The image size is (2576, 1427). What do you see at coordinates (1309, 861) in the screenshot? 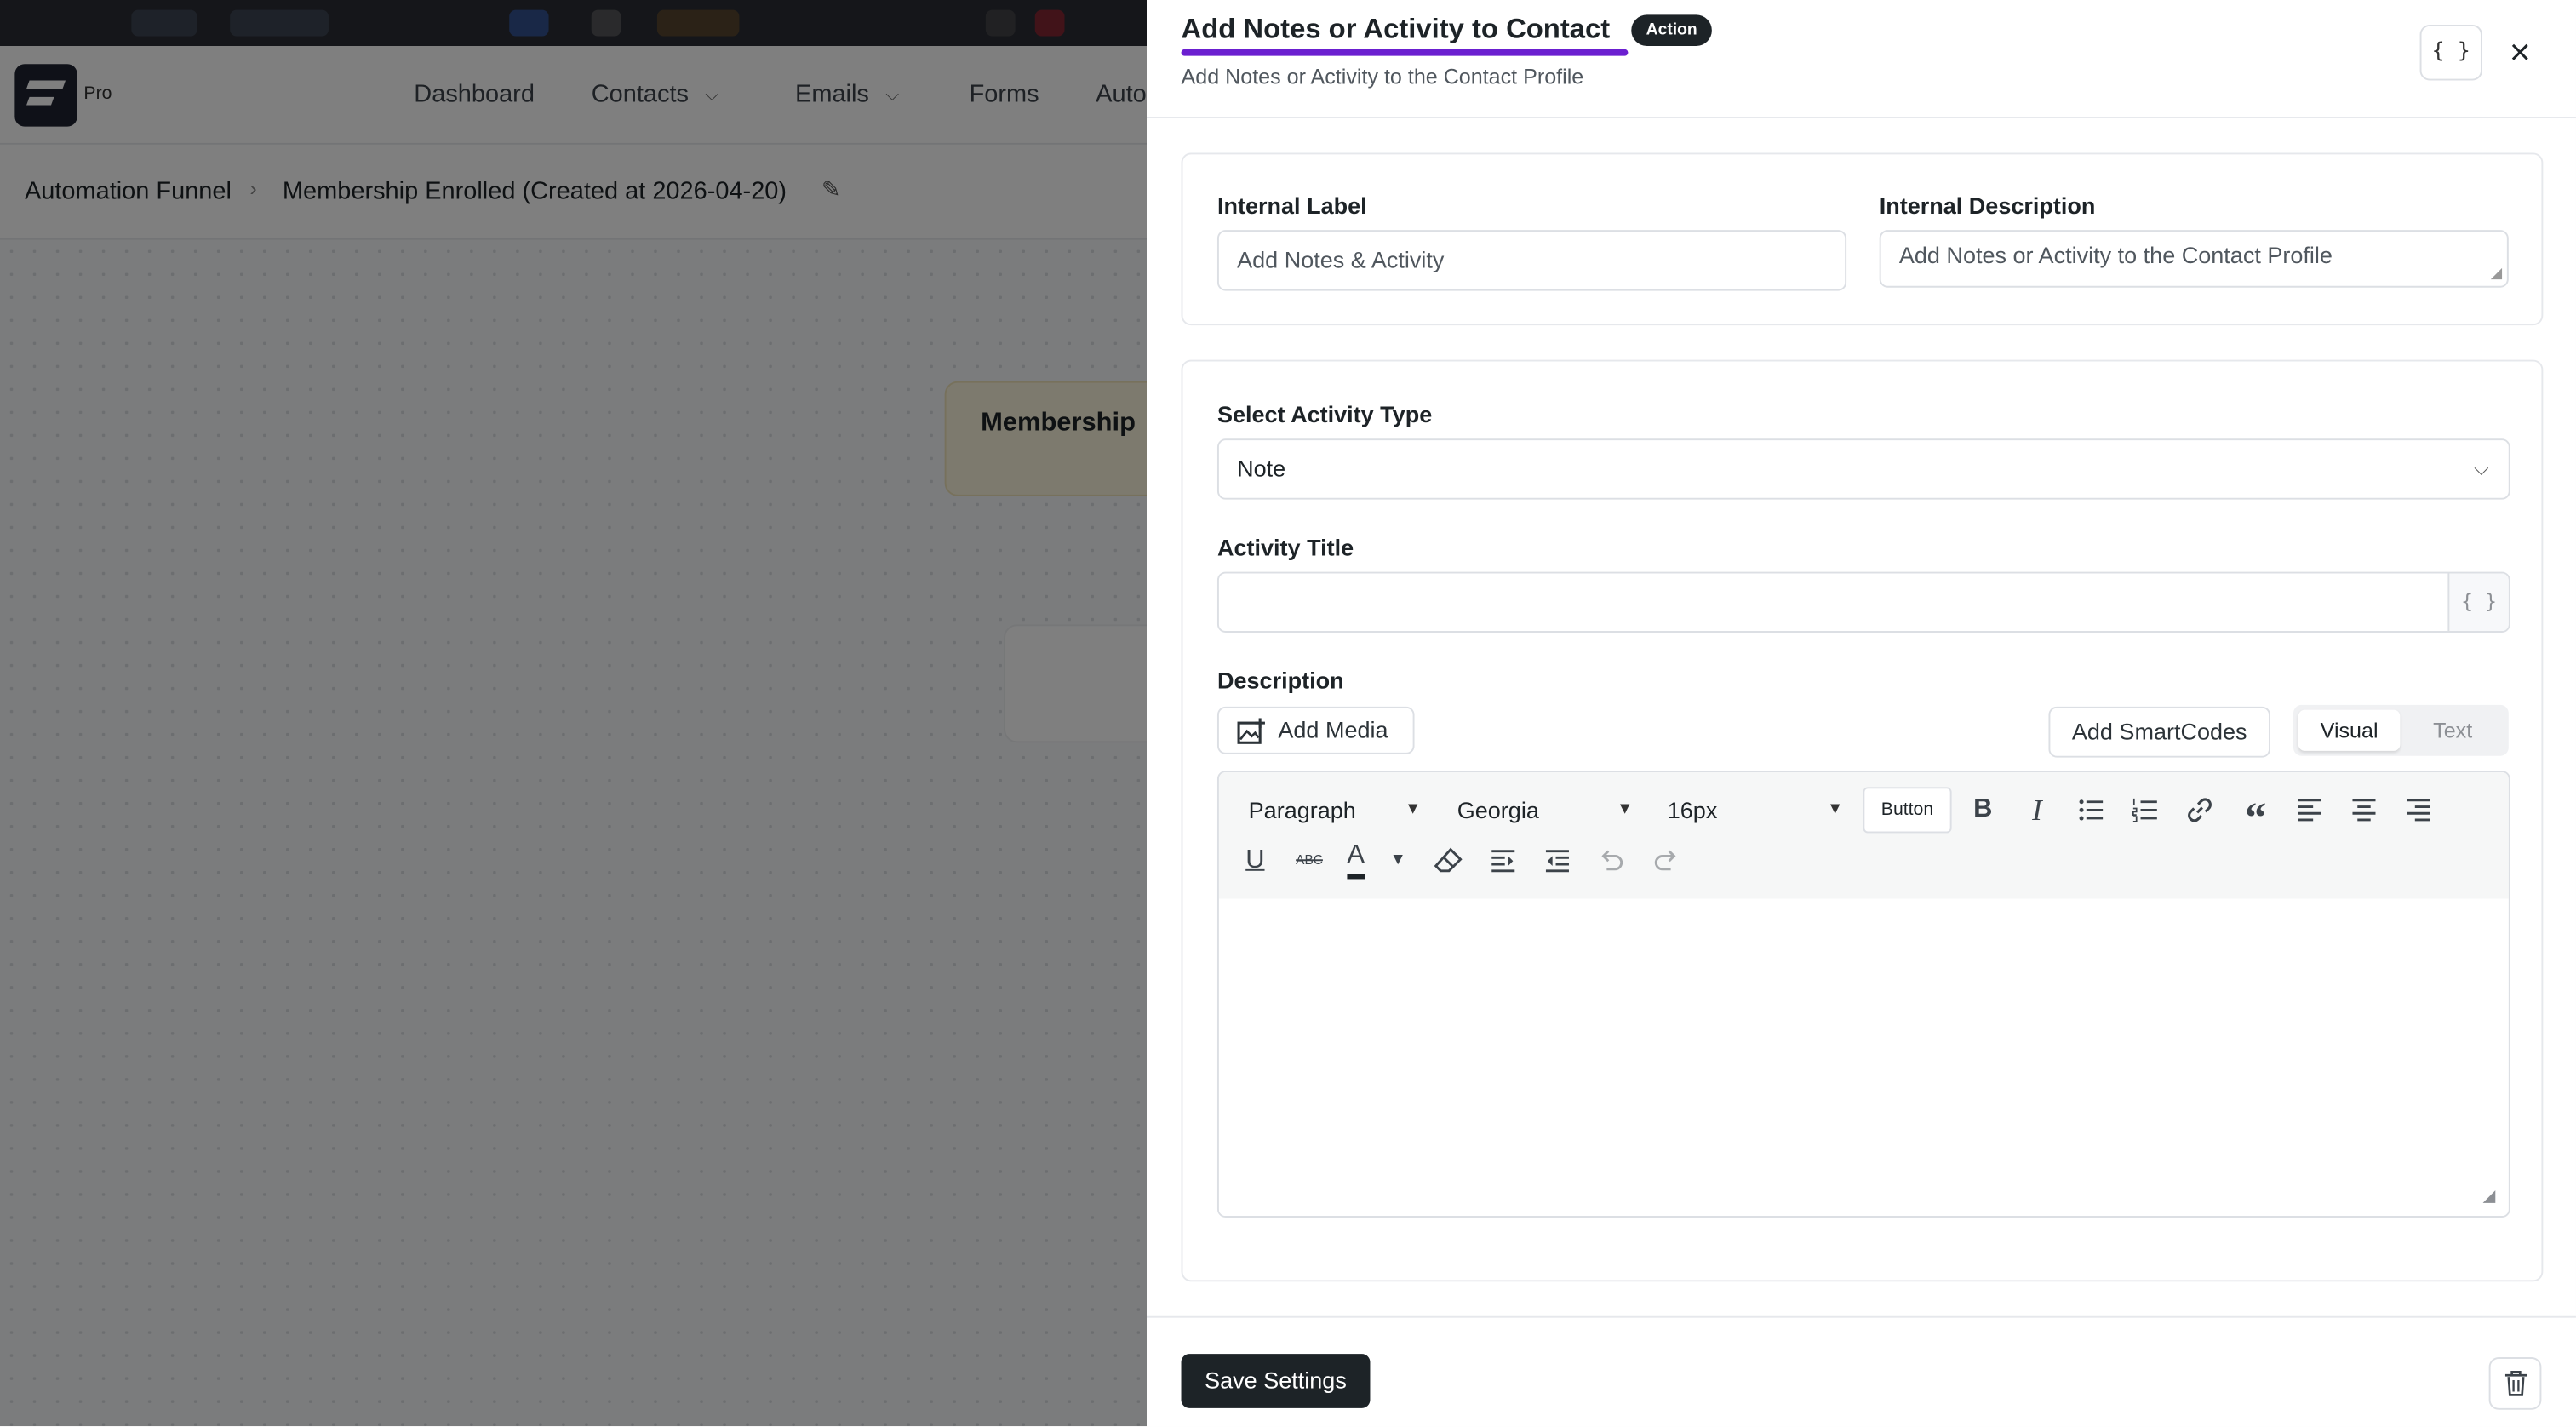
I see `strikethrough-icon: ABC` at bounding box center [1309, 861].